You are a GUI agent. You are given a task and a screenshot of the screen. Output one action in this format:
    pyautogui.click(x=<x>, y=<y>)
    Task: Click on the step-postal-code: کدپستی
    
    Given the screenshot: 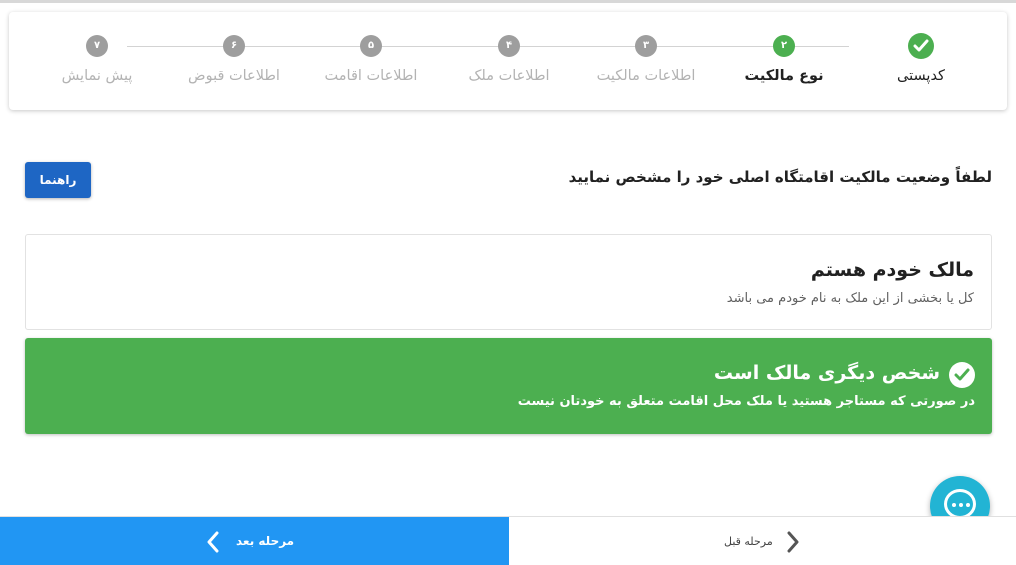 What is the action you would take?
    pyautogui.click(x=921, y=61)
    